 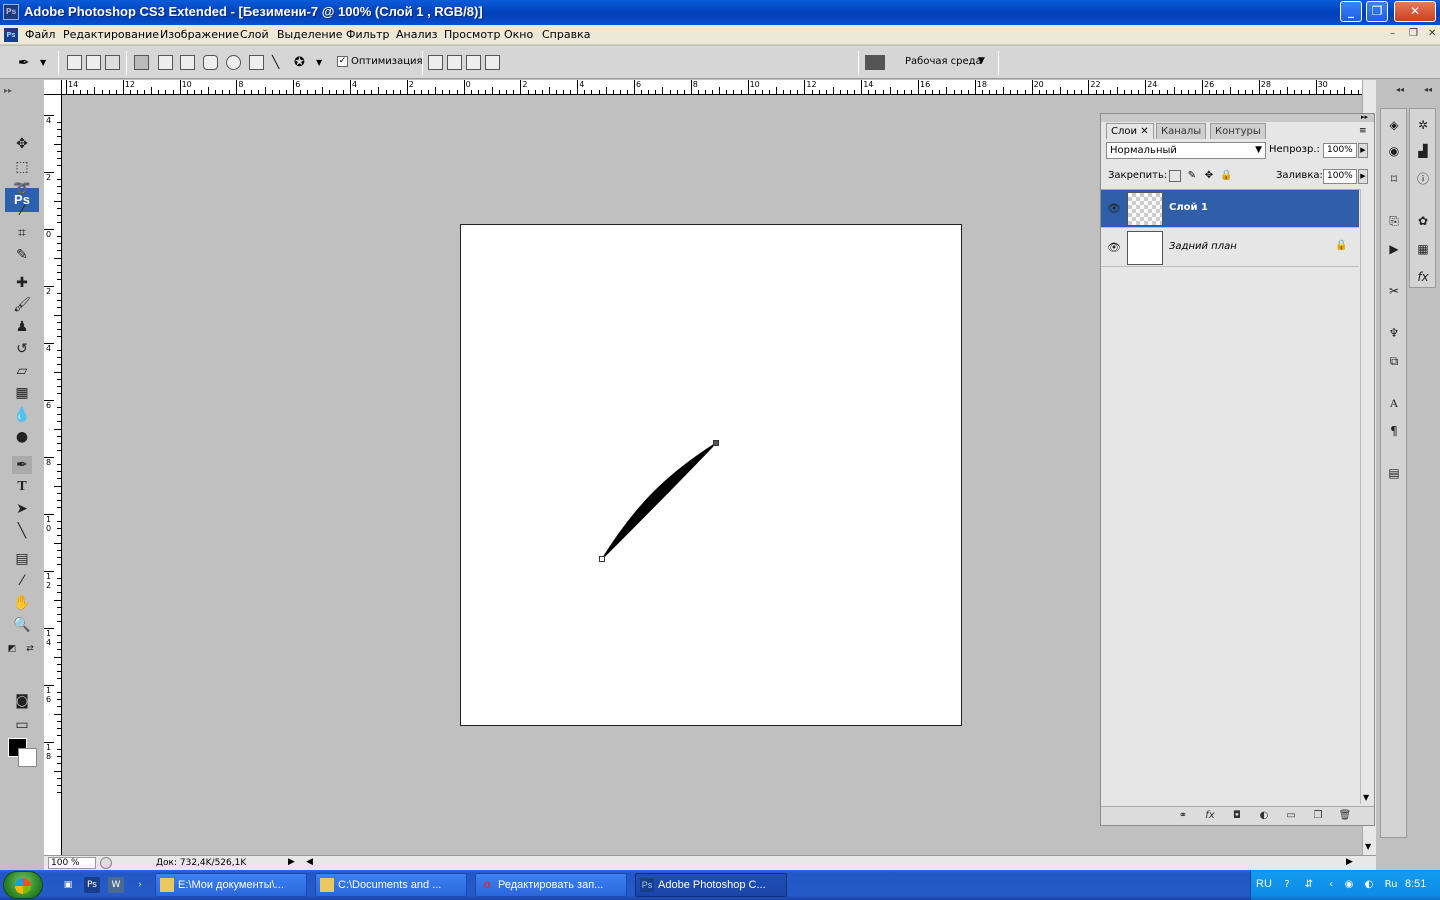 What do you see at coordinates (875, 62) in the screenshot?
I see `bridge-icon` at bounding box center [875, 62].